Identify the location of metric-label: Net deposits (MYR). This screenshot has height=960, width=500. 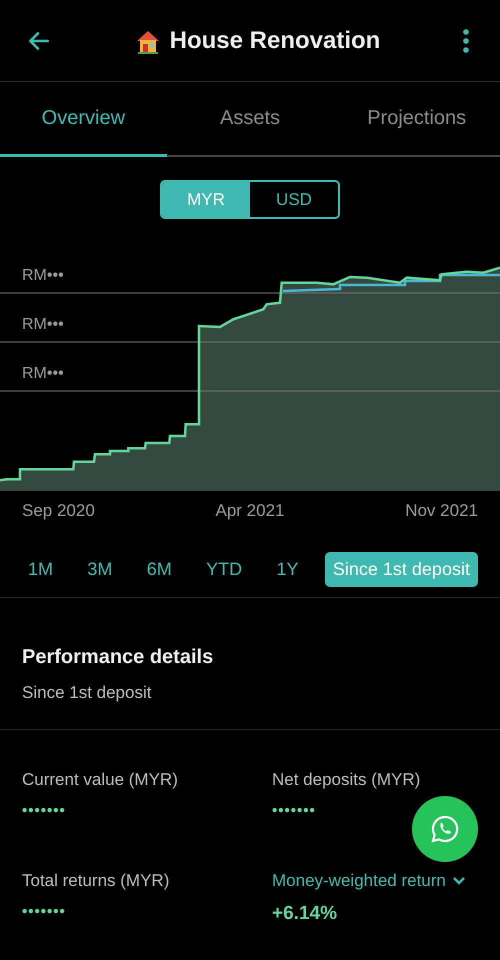
(346, 780).